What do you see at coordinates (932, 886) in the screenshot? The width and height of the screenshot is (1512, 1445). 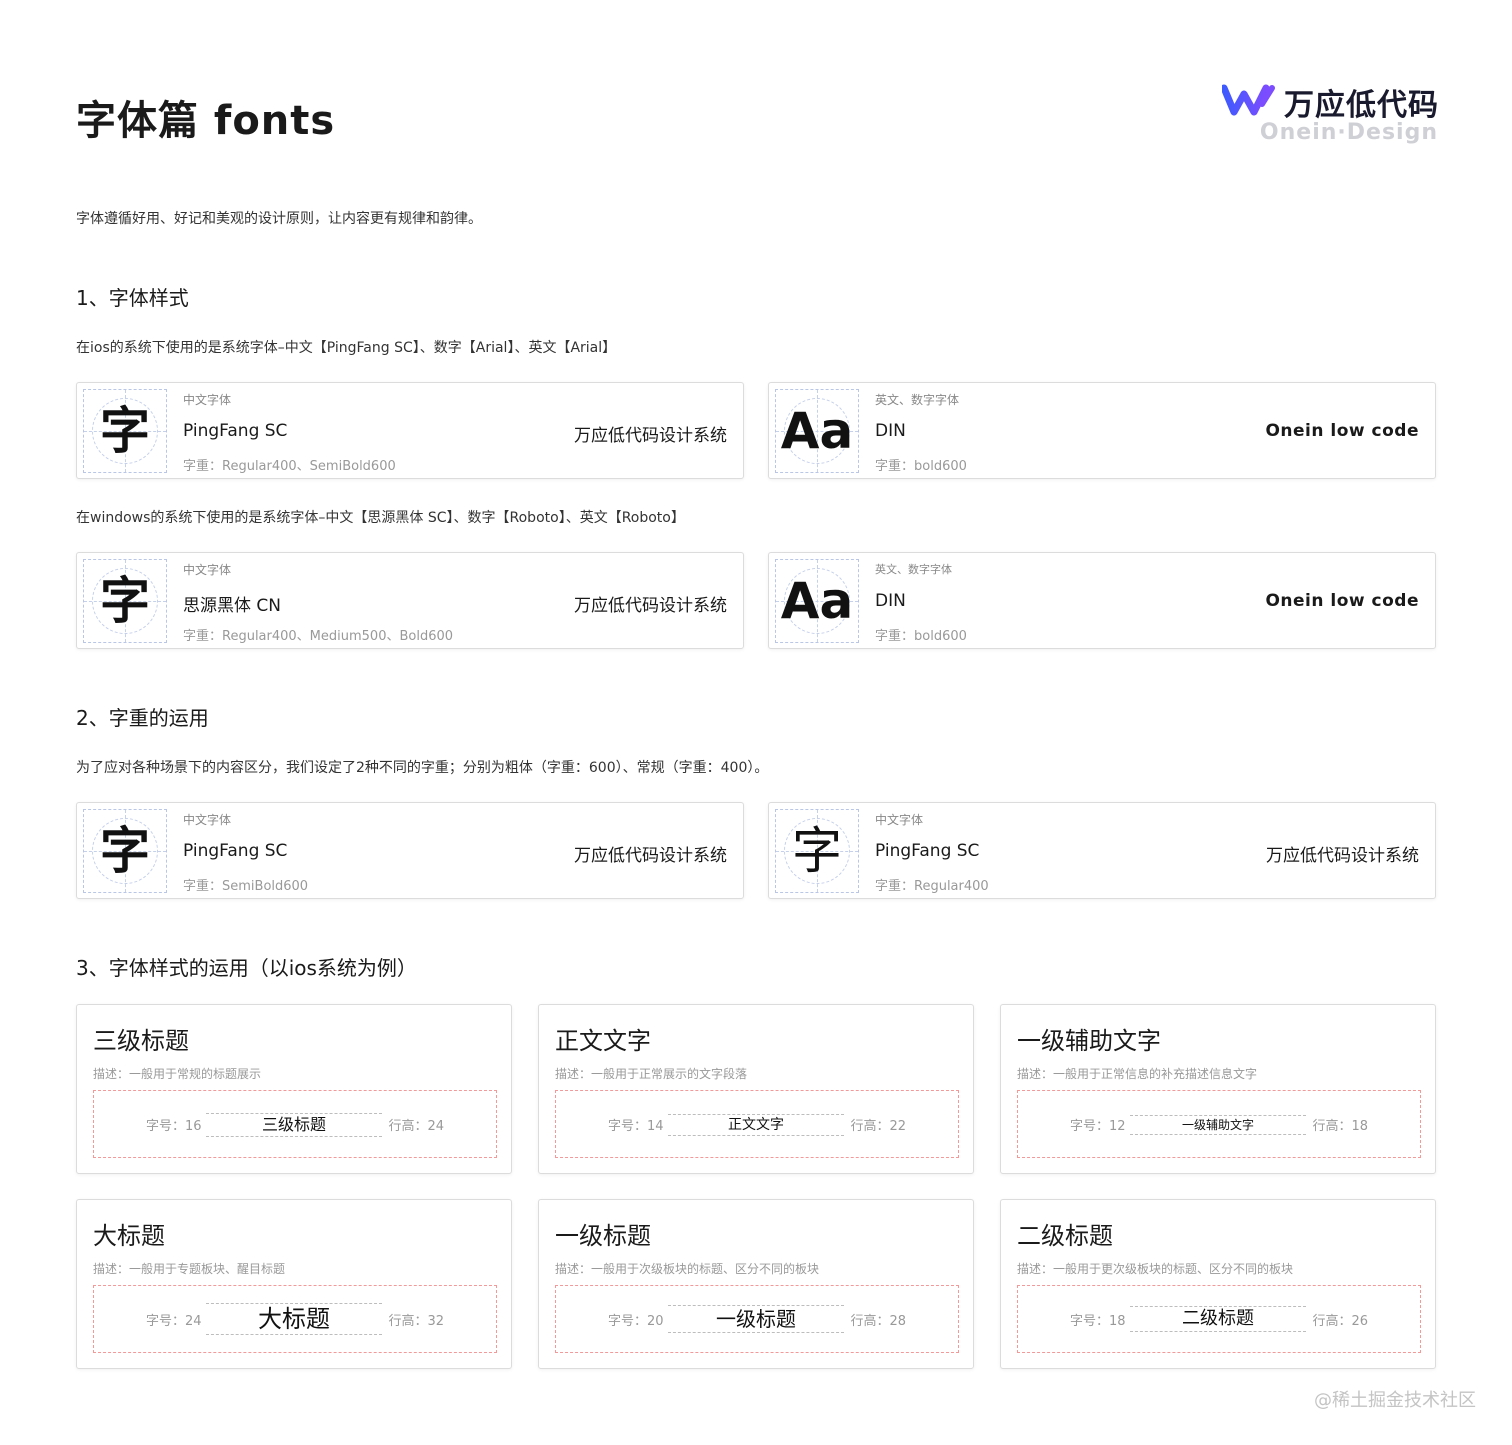 I see `font-weight-info: 字重：Regular400` at bounding box center [932, 886].